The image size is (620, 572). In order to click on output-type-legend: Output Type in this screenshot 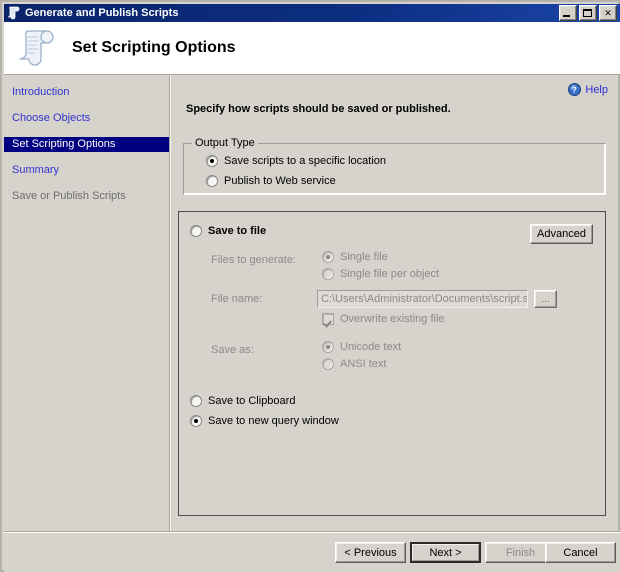, I will do `click(225, 143)`.